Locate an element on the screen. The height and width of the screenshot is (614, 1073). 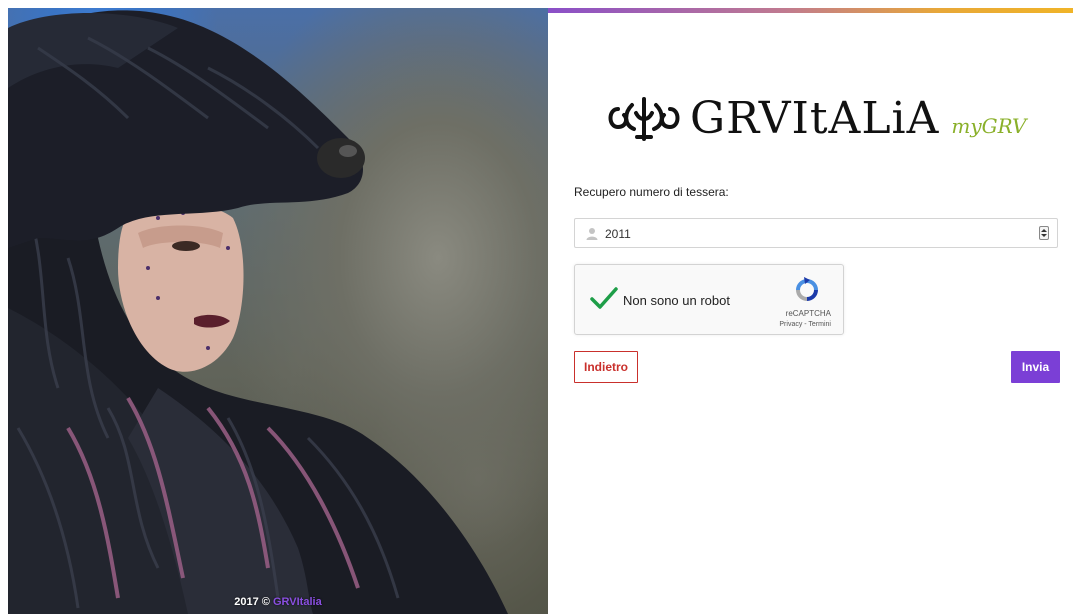
brand-logo: GRVItALiA myGRV is located at coordinates (815, 119).